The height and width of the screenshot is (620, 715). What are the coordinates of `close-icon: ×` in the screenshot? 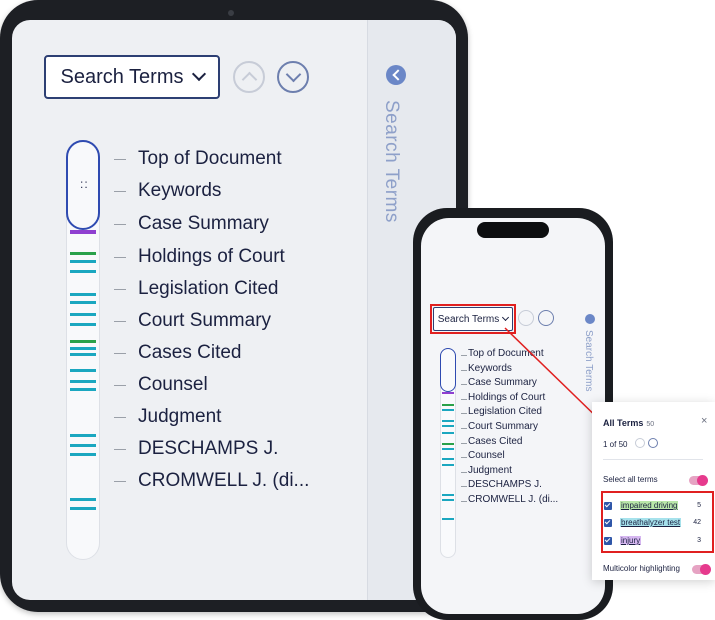 It's located at (704, 421).